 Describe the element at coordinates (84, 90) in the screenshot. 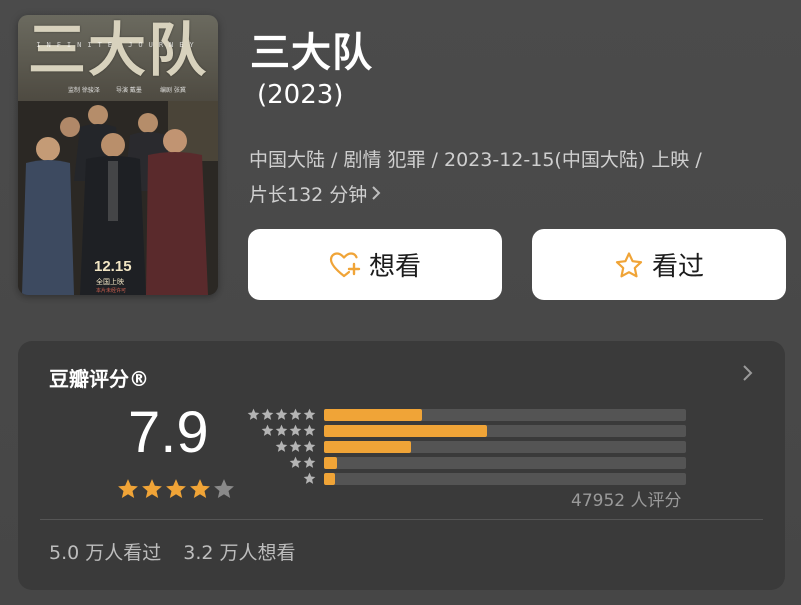

I see `poster-credit: 监制 徐骏泽` at that location.